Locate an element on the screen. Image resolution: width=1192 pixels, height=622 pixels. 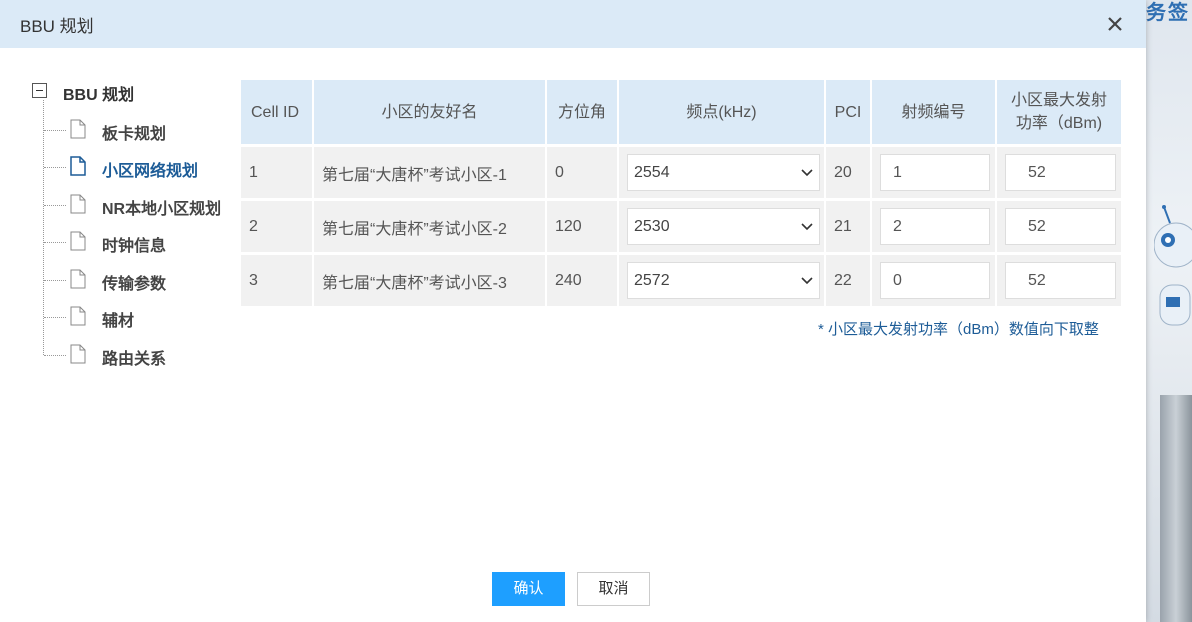
tree-item-label: 传输参数 is located at coordinates (134, 284).